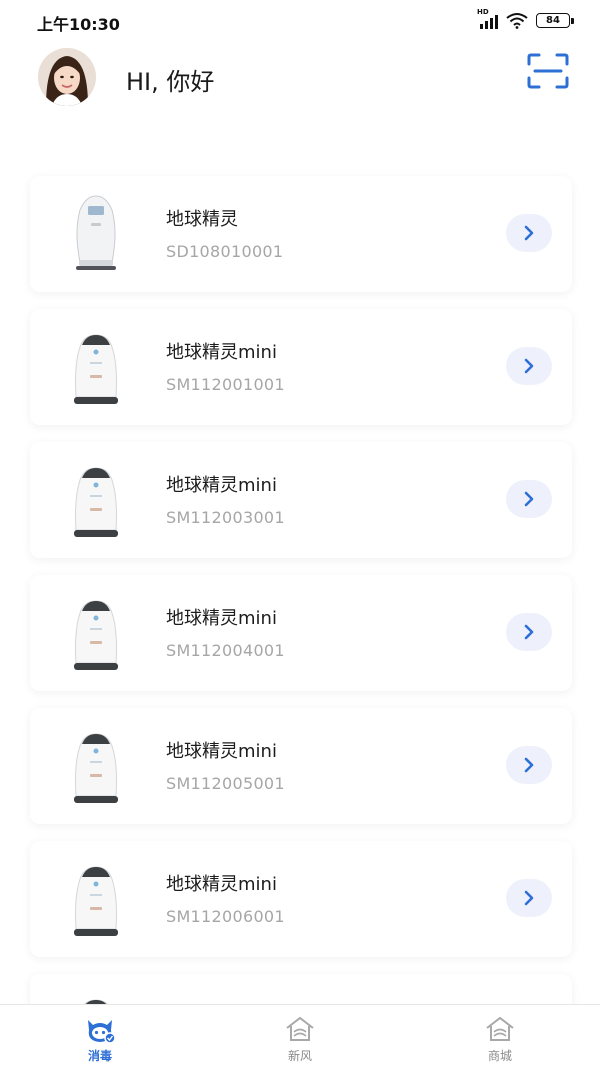 Image resolution: width=600 pixels, height=1067 pixels. I want to click on tab-mall: 商城, so click(500, 1036).